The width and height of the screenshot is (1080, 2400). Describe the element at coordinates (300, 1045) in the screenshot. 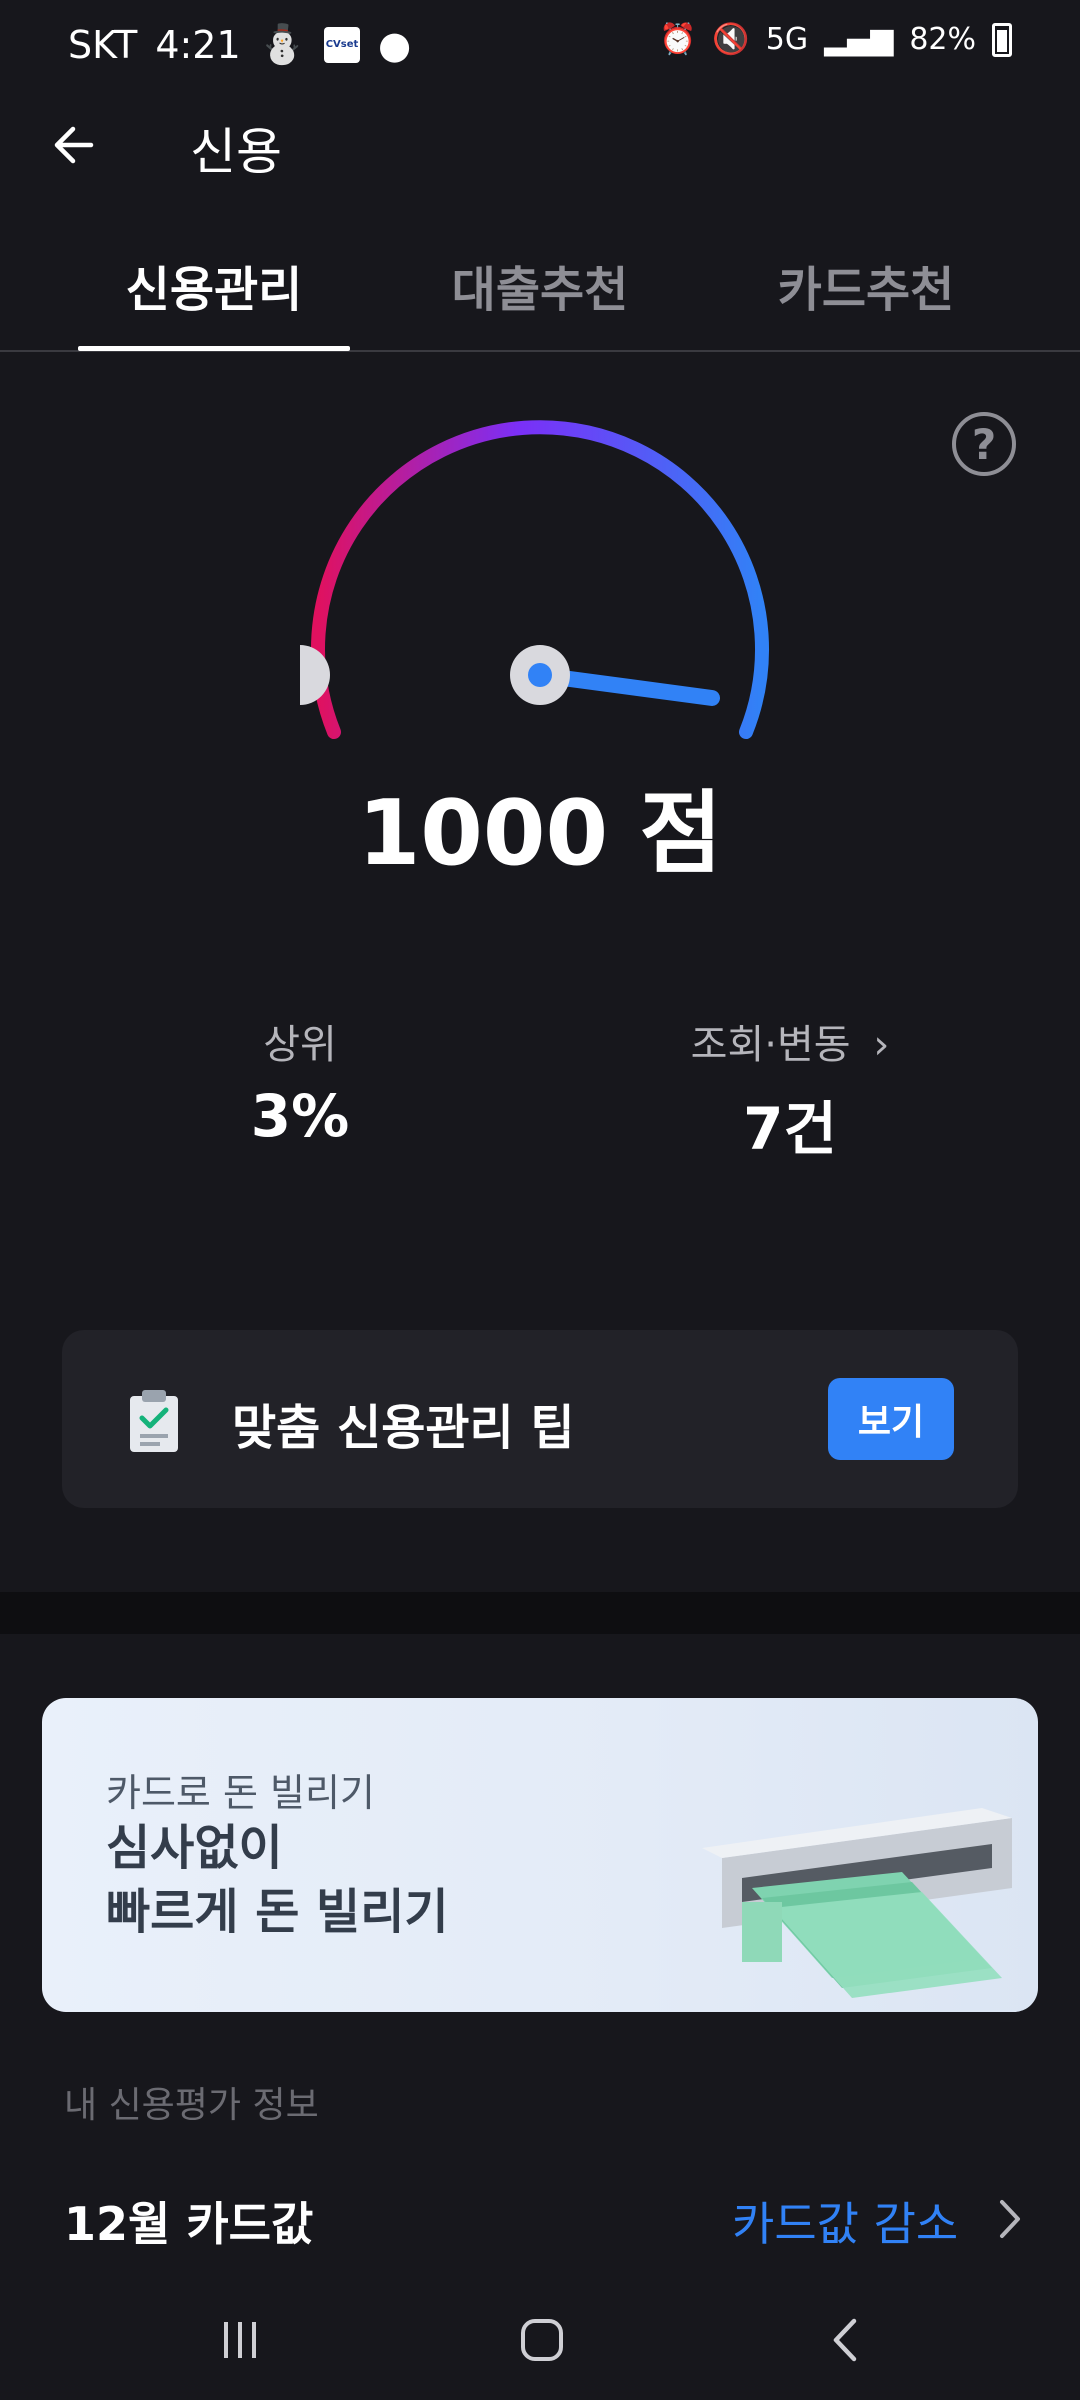

I see `rank-label: 상위` at that location.